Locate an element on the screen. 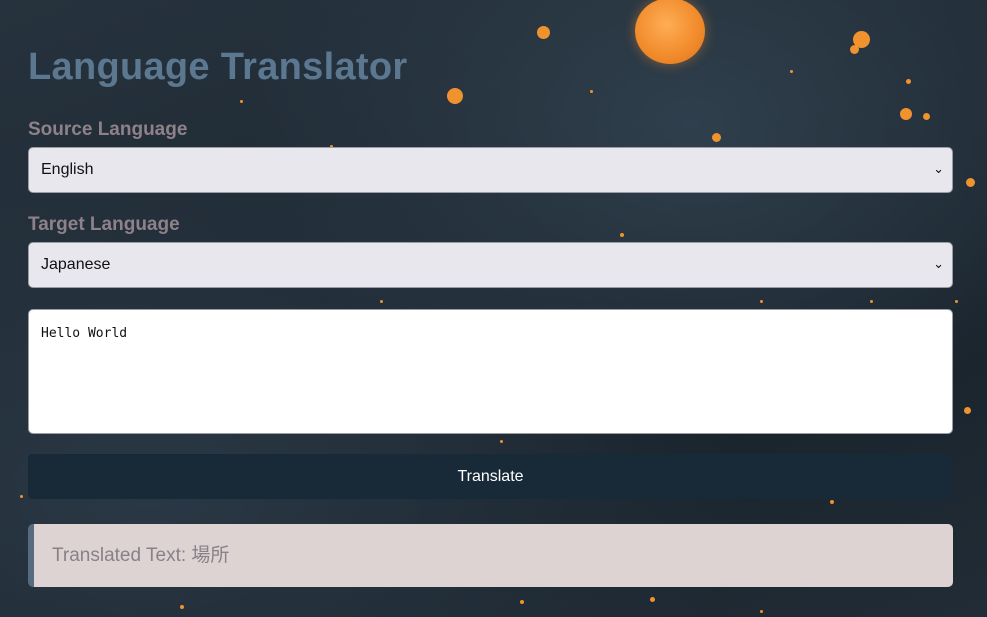  translation-result: Translated Text: 場所 is located at coordinates (490, 555).